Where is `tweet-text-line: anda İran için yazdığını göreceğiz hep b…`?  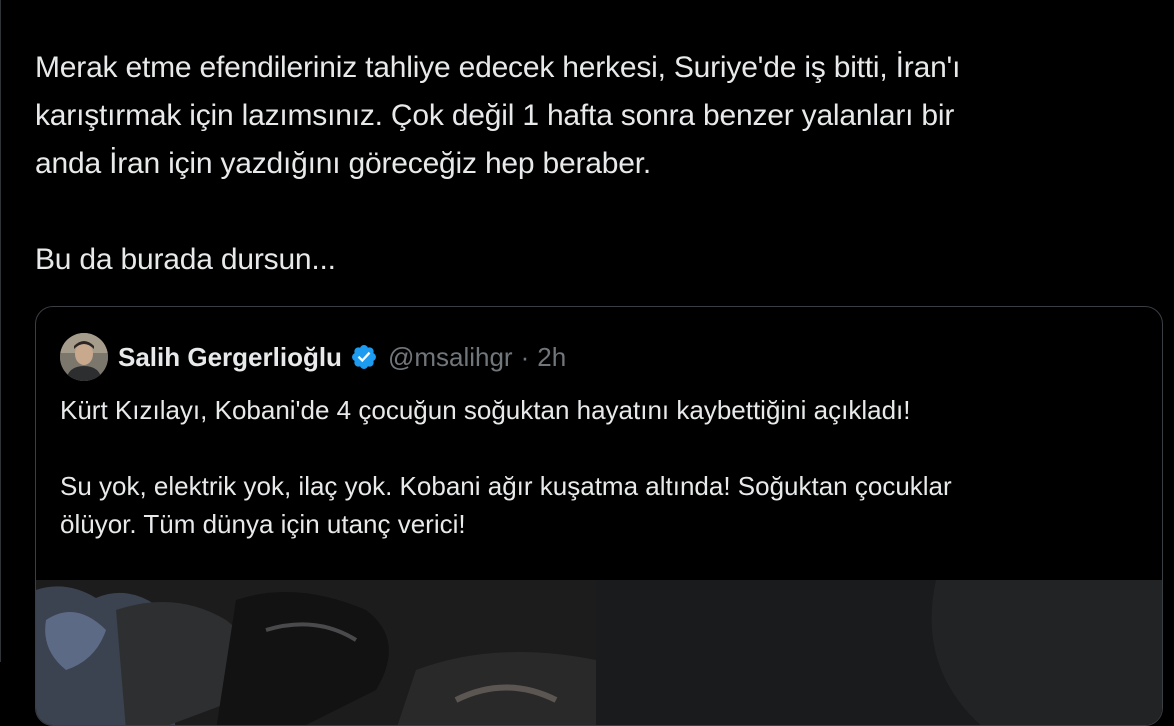 tweet-text-line: anda İran için yazdığını göreceğiz hep b… is located at coordinates (343, 163).